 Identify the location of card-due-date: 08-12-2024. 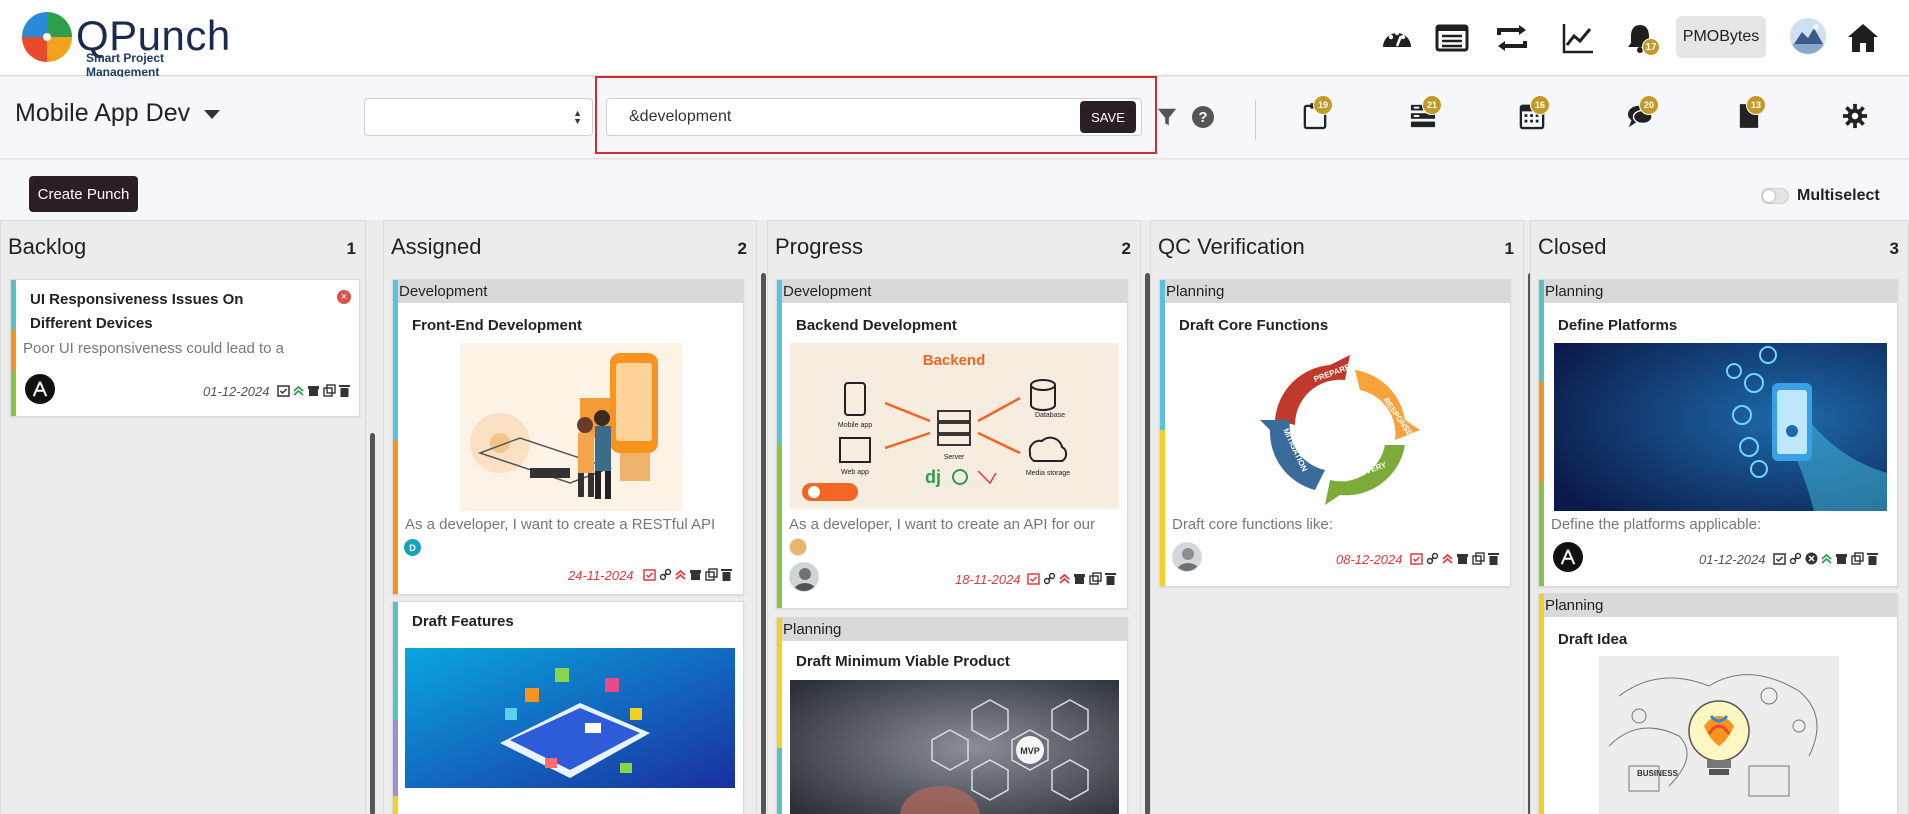
(1369, 559).